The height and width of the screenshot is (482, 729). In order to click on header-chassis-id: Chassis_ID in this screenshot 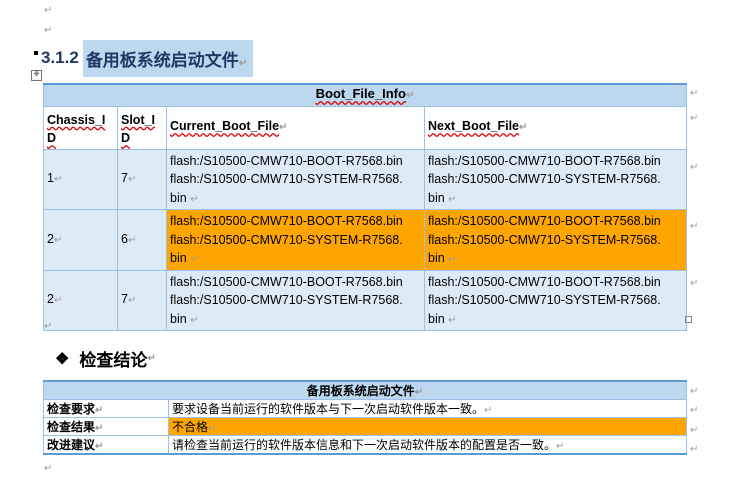, I will do `click(80, 127)`.